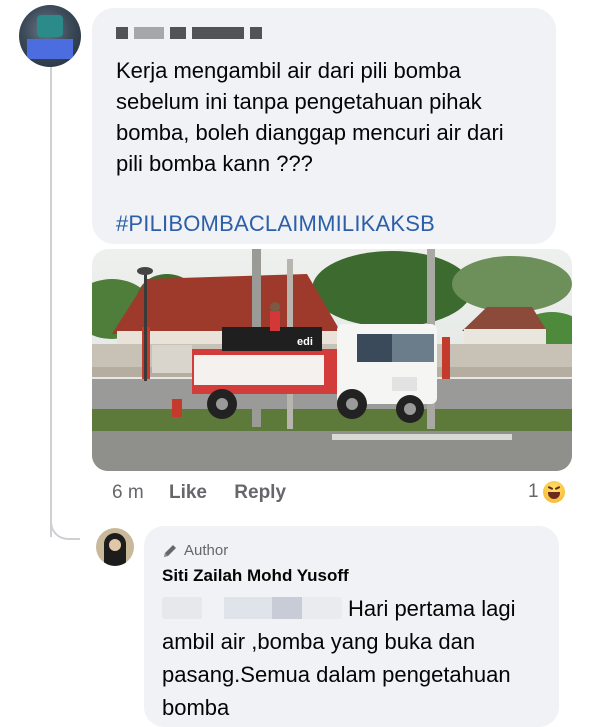 The width and height of the screenshot is (591, 727). I want to click on thread-line, so click(51, 302).